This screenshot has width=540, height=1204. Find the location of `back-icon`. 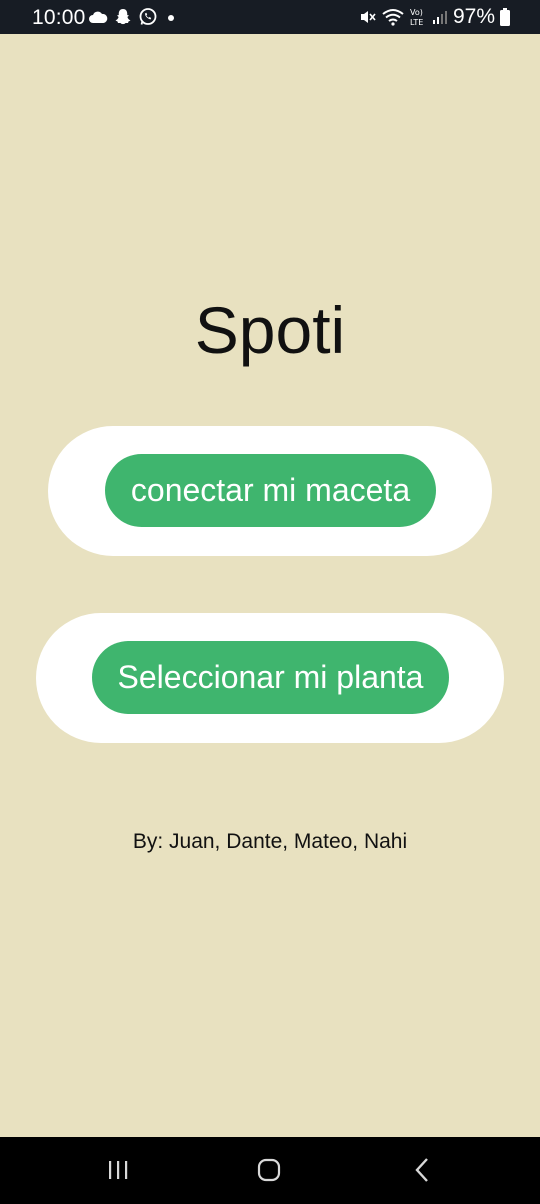

back-icon is located at coordinates (422, 1170).